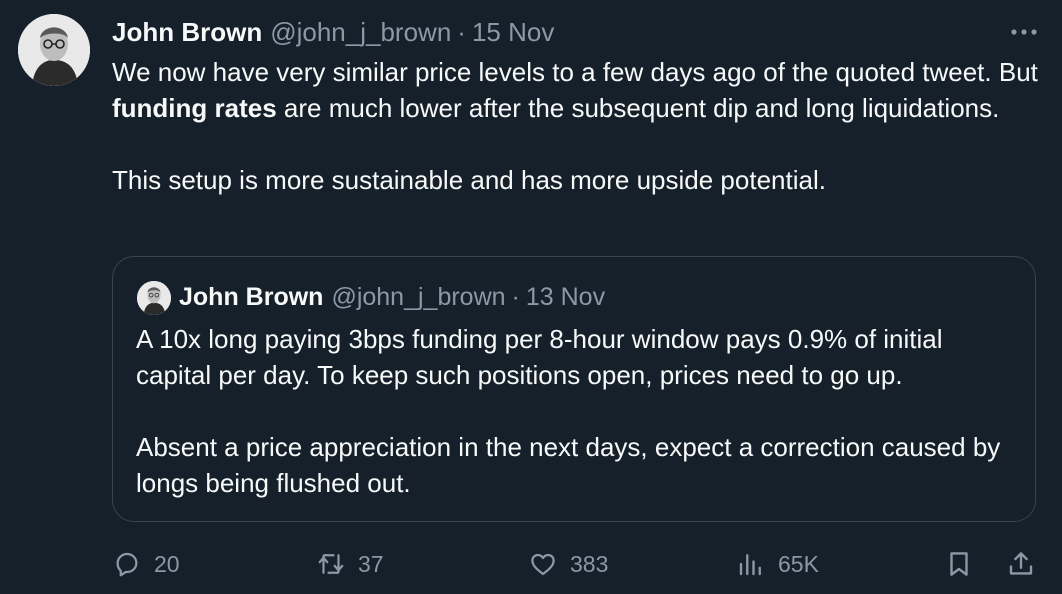 This screenshot has width=1062, height=594. I want to click on retweet-button: 37, so click(350, 564).